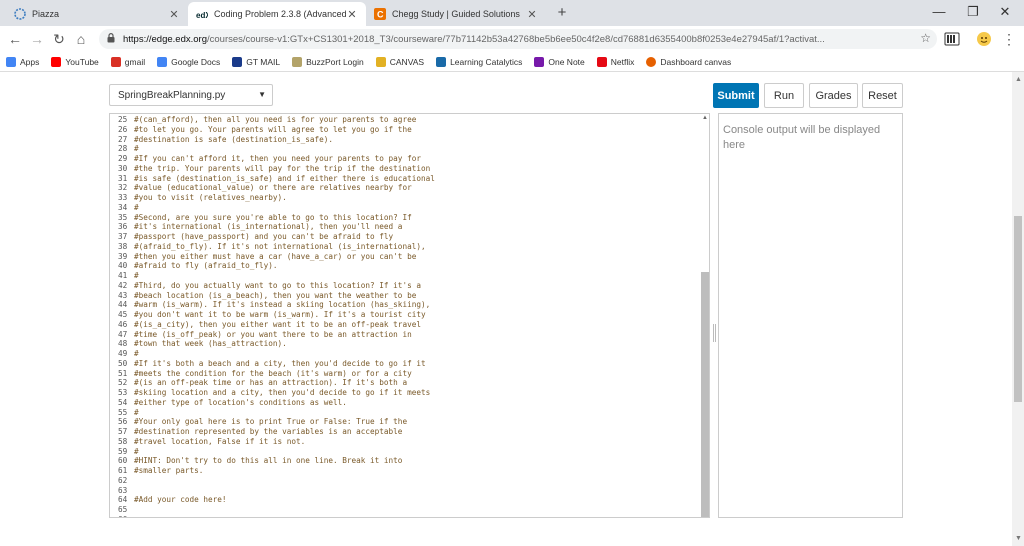  What do you see at coordinates (405, 208) in the screenshot?
I see `code-line: 34 #` at bounding box center [405, 208].